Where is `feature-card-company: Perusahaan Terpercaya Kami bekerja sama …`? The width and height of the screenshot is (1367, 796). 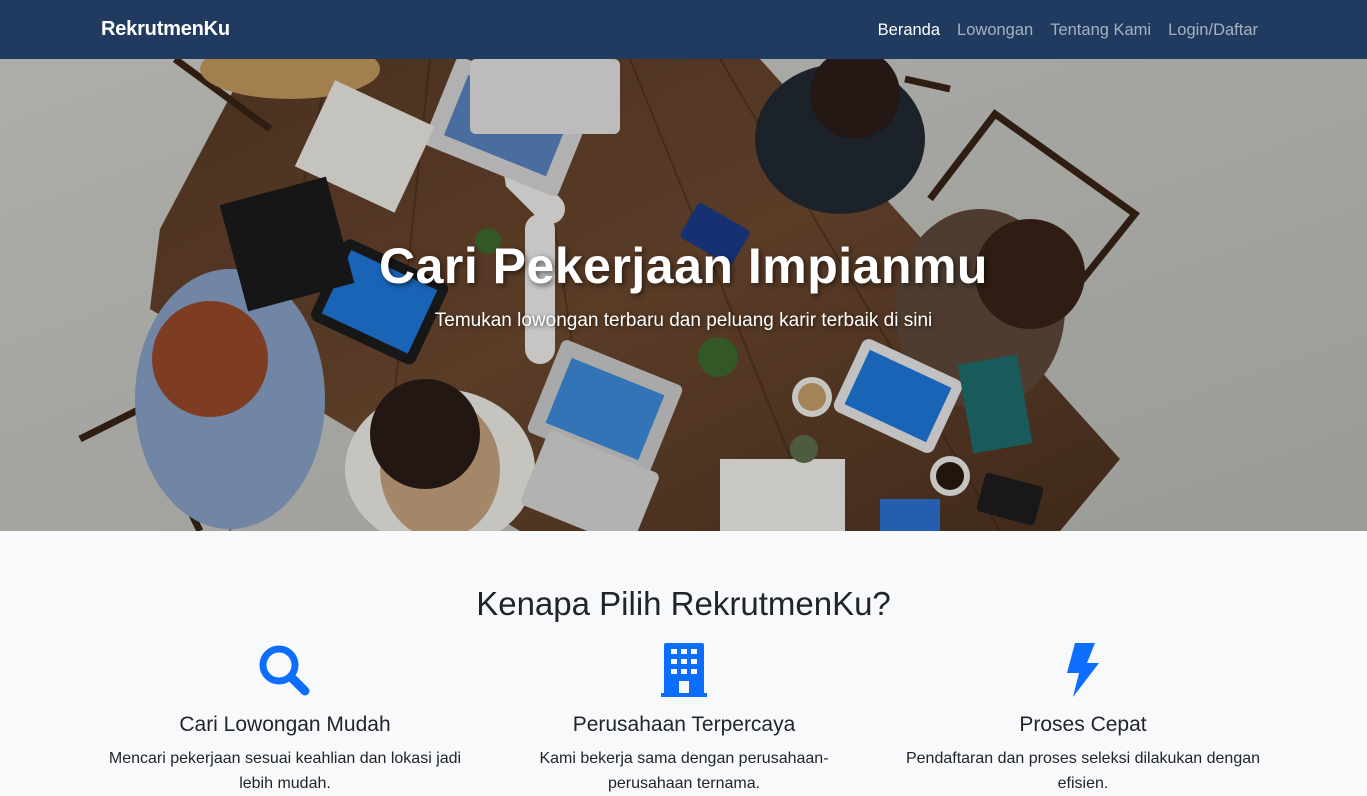 feature-card-company: Perusahaan Terpercaya Kami bekerja sama … is located at coordinates (684, 719).